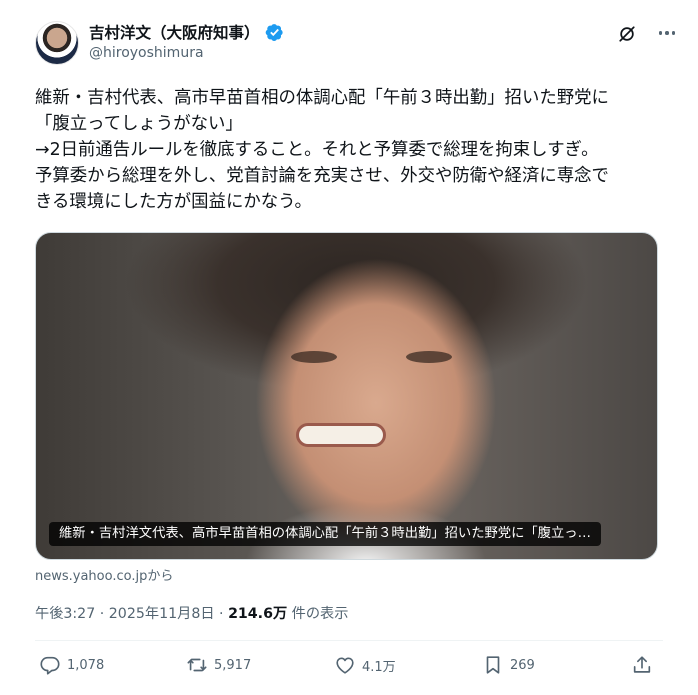  Describe the element at coordinates (627, 34) in the screenshot. I see `grok-icon` at that location.